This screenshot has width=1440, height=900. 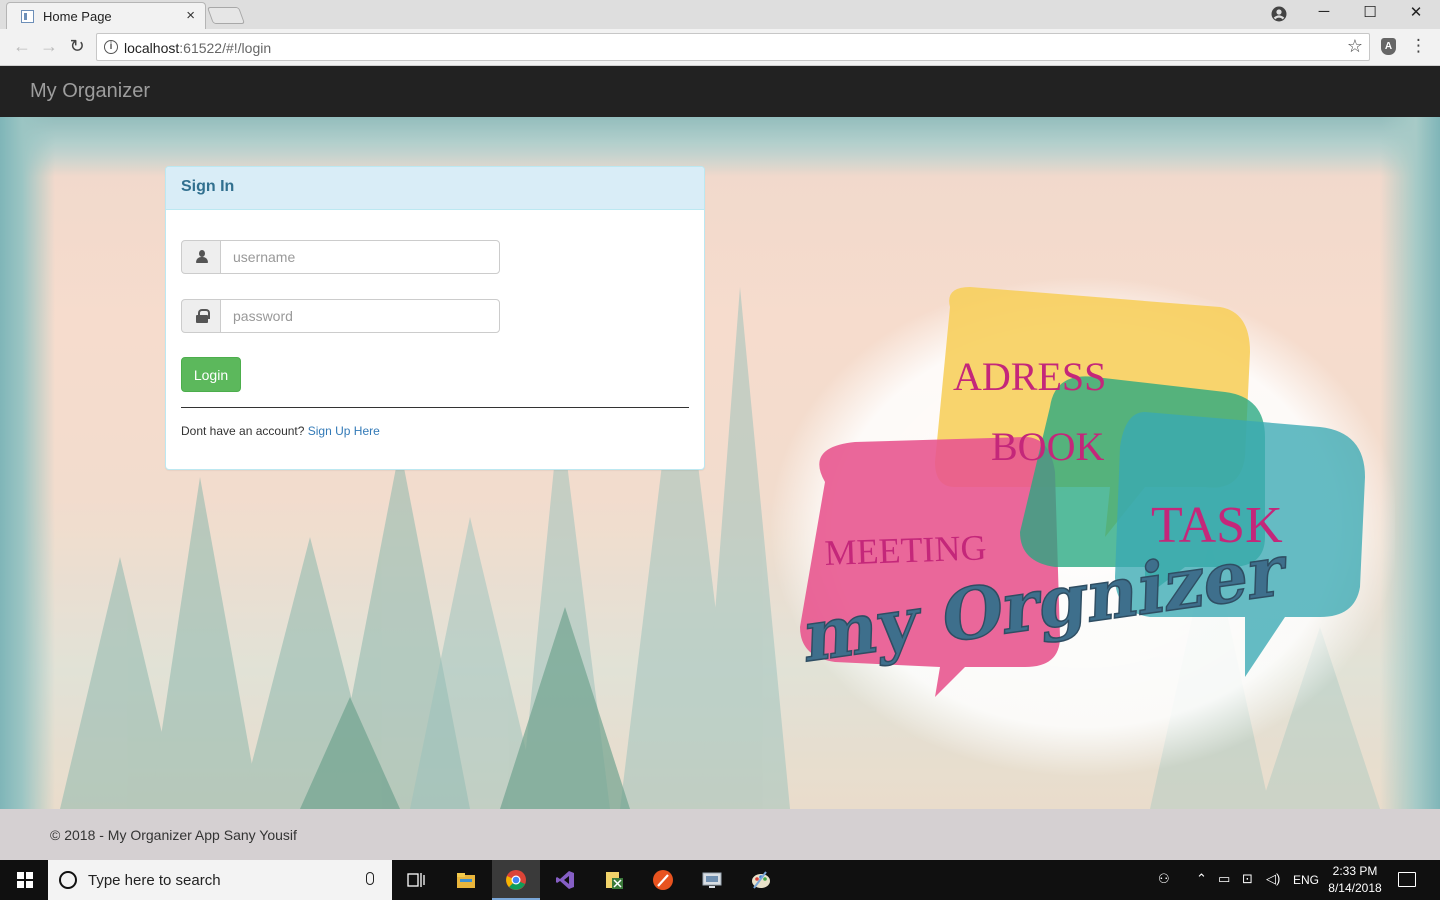 What do you see at coordinates (226, 15) in the screenshot?
I see `new-tab-button` at bounding box center [226, 15].